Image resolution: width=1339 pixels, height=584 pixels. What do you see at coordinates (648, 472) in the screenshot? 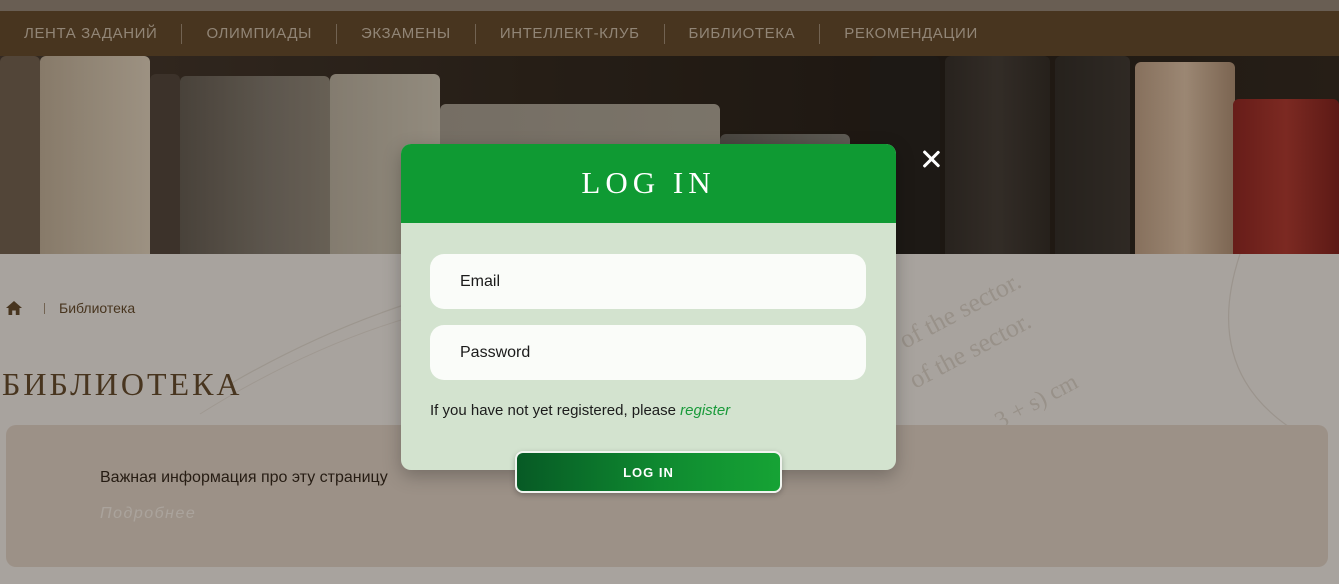
I see `login-button: LOG IN` at bounding box center [648, 472].